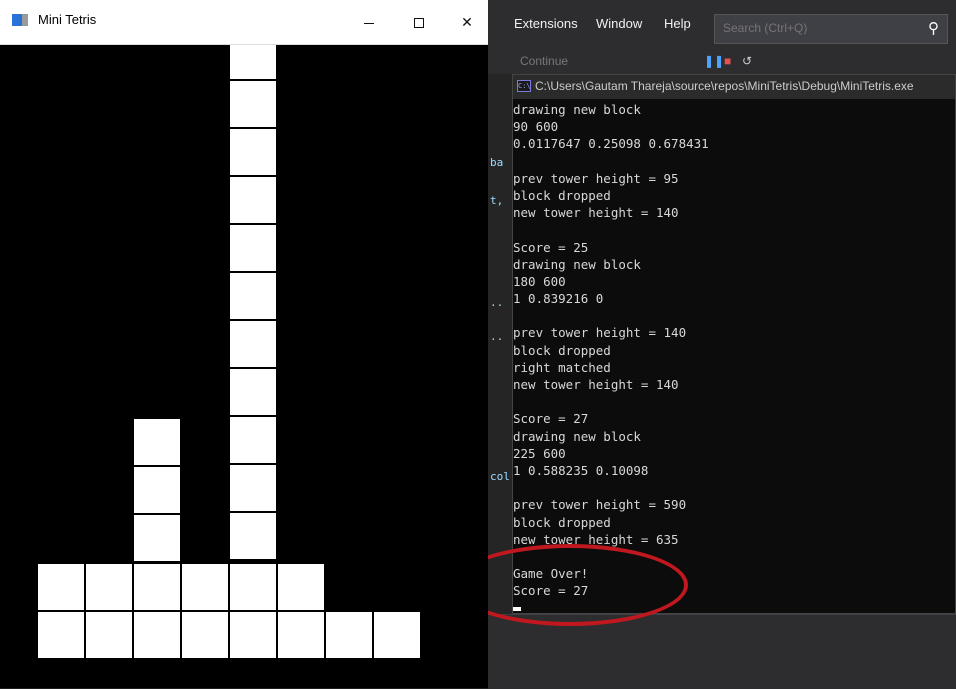 The width and height of the screenshot is (956, 689). What do you see at coordinates (544, 61) in the screenshot?
I see `continue-button: Continue` at bounding box center [544, 61].